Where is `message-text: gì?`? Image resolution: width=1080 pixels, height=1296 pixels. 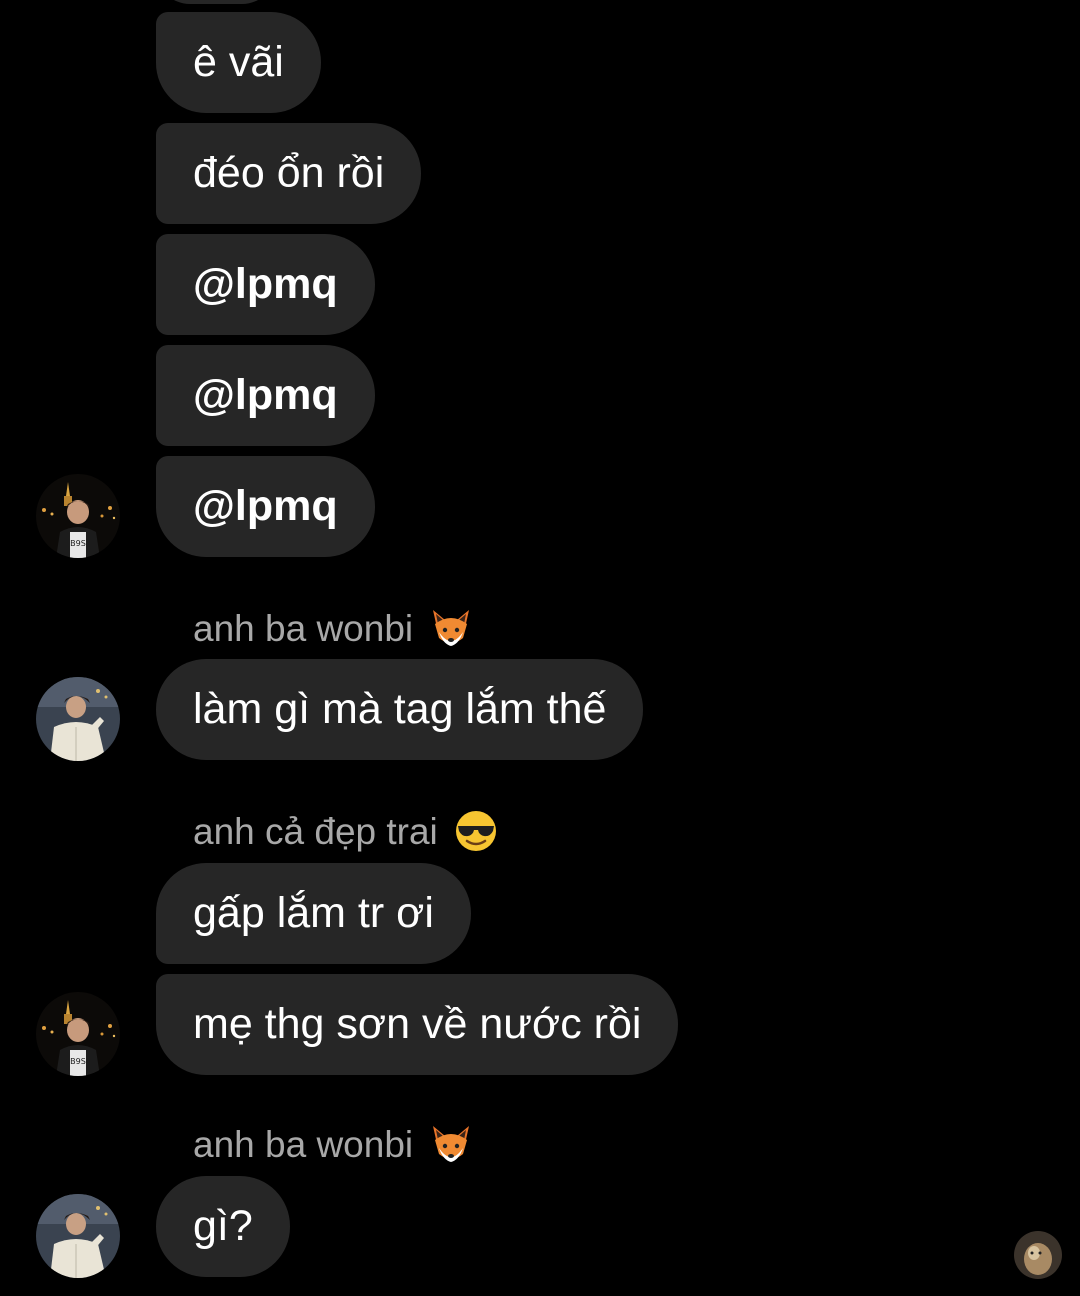
message-text: gì? is located at coordinates (223, 1226).